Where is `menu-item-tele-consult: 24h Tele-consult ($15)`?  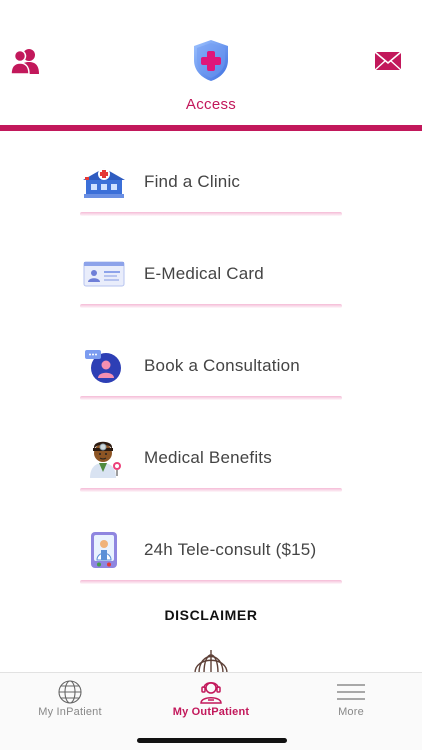
menu-item-tele-consult: 24h Tele-consult ($15) is located at coordinates (211, 550).